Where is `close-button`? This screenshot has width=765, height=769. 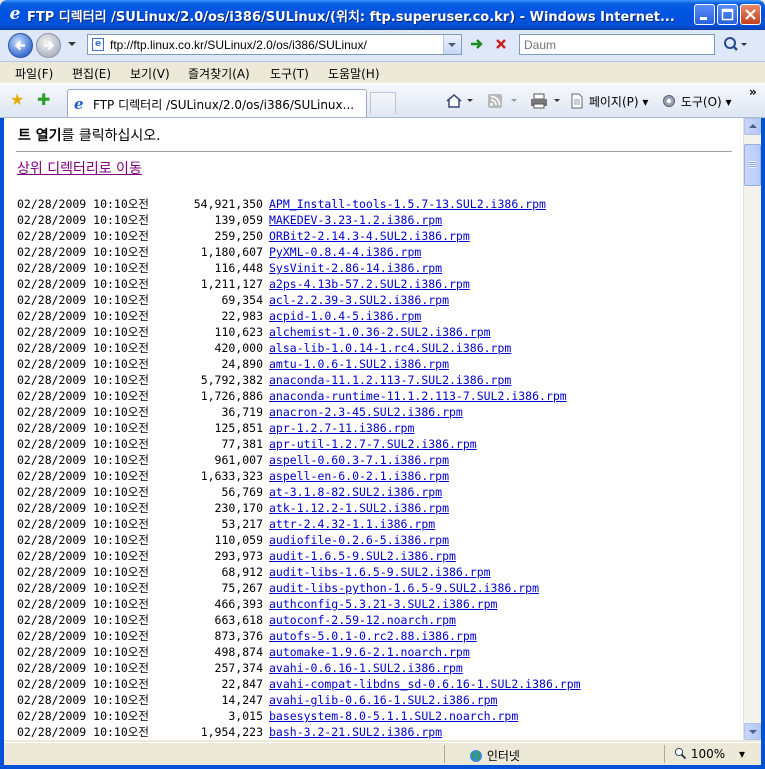
close-button is located at coordinates (750, 14).